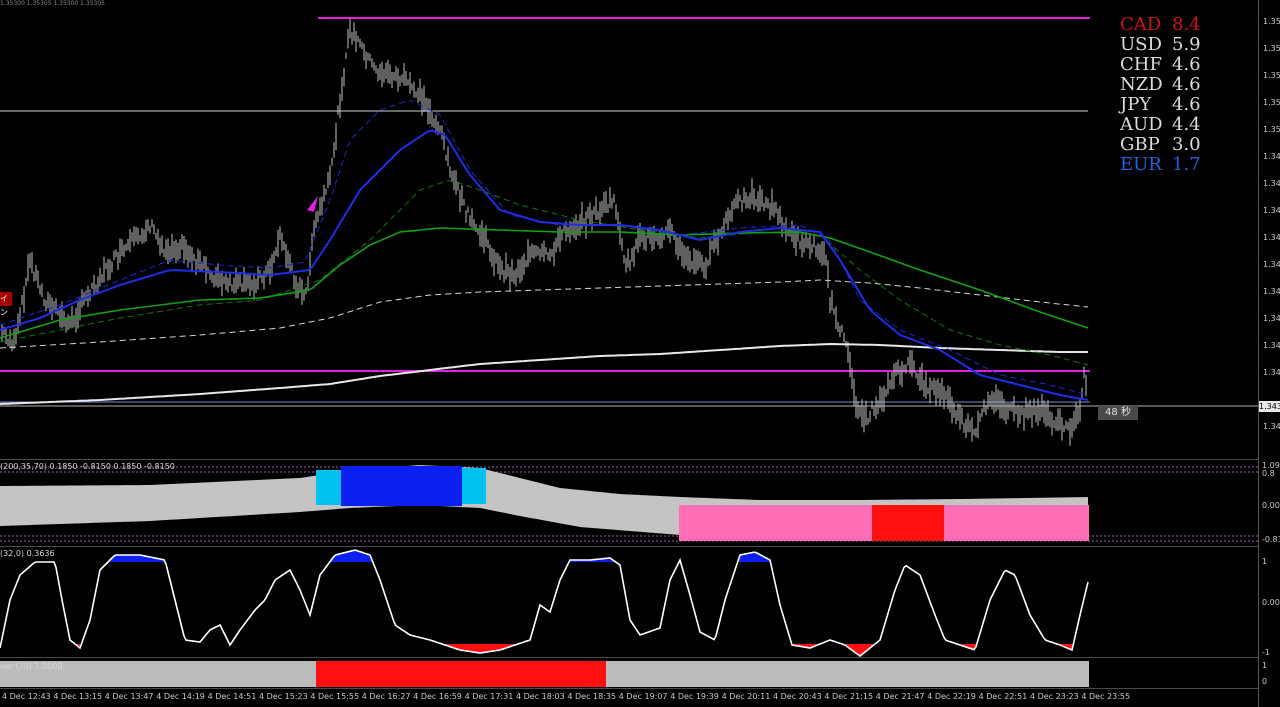 The width and height of the screenshot is (1280, 707). I want to click on price-tick: 1.342, so click(1271, 372).